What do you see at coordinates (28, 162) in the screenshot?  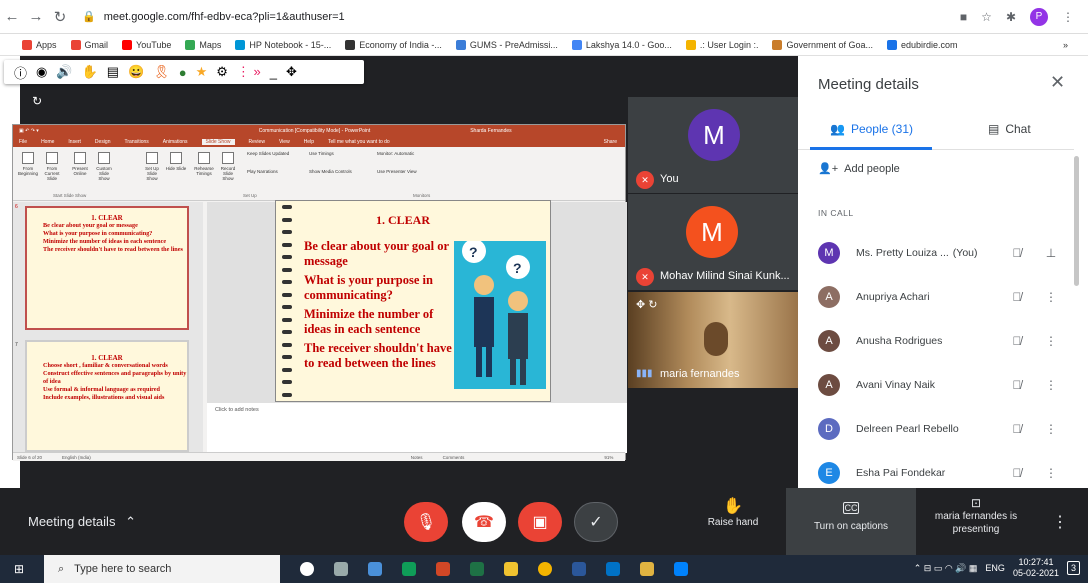 I see `ribbon-button: From Beginning` at bounding box center [28, 162].